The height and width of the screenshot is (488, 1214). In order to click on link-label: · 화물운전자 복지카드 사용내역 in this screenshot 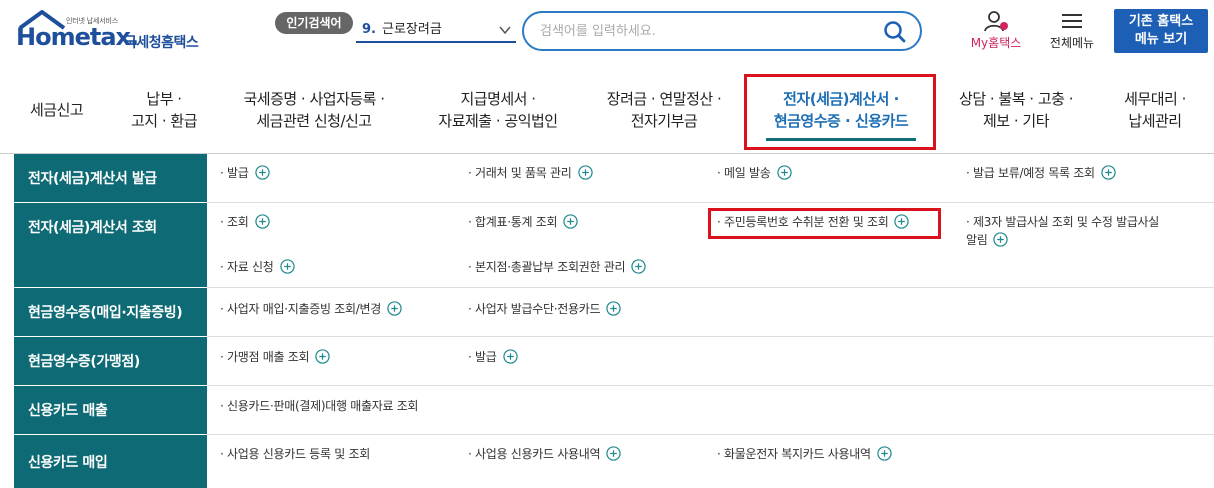, I will do `click(794, 454)`.